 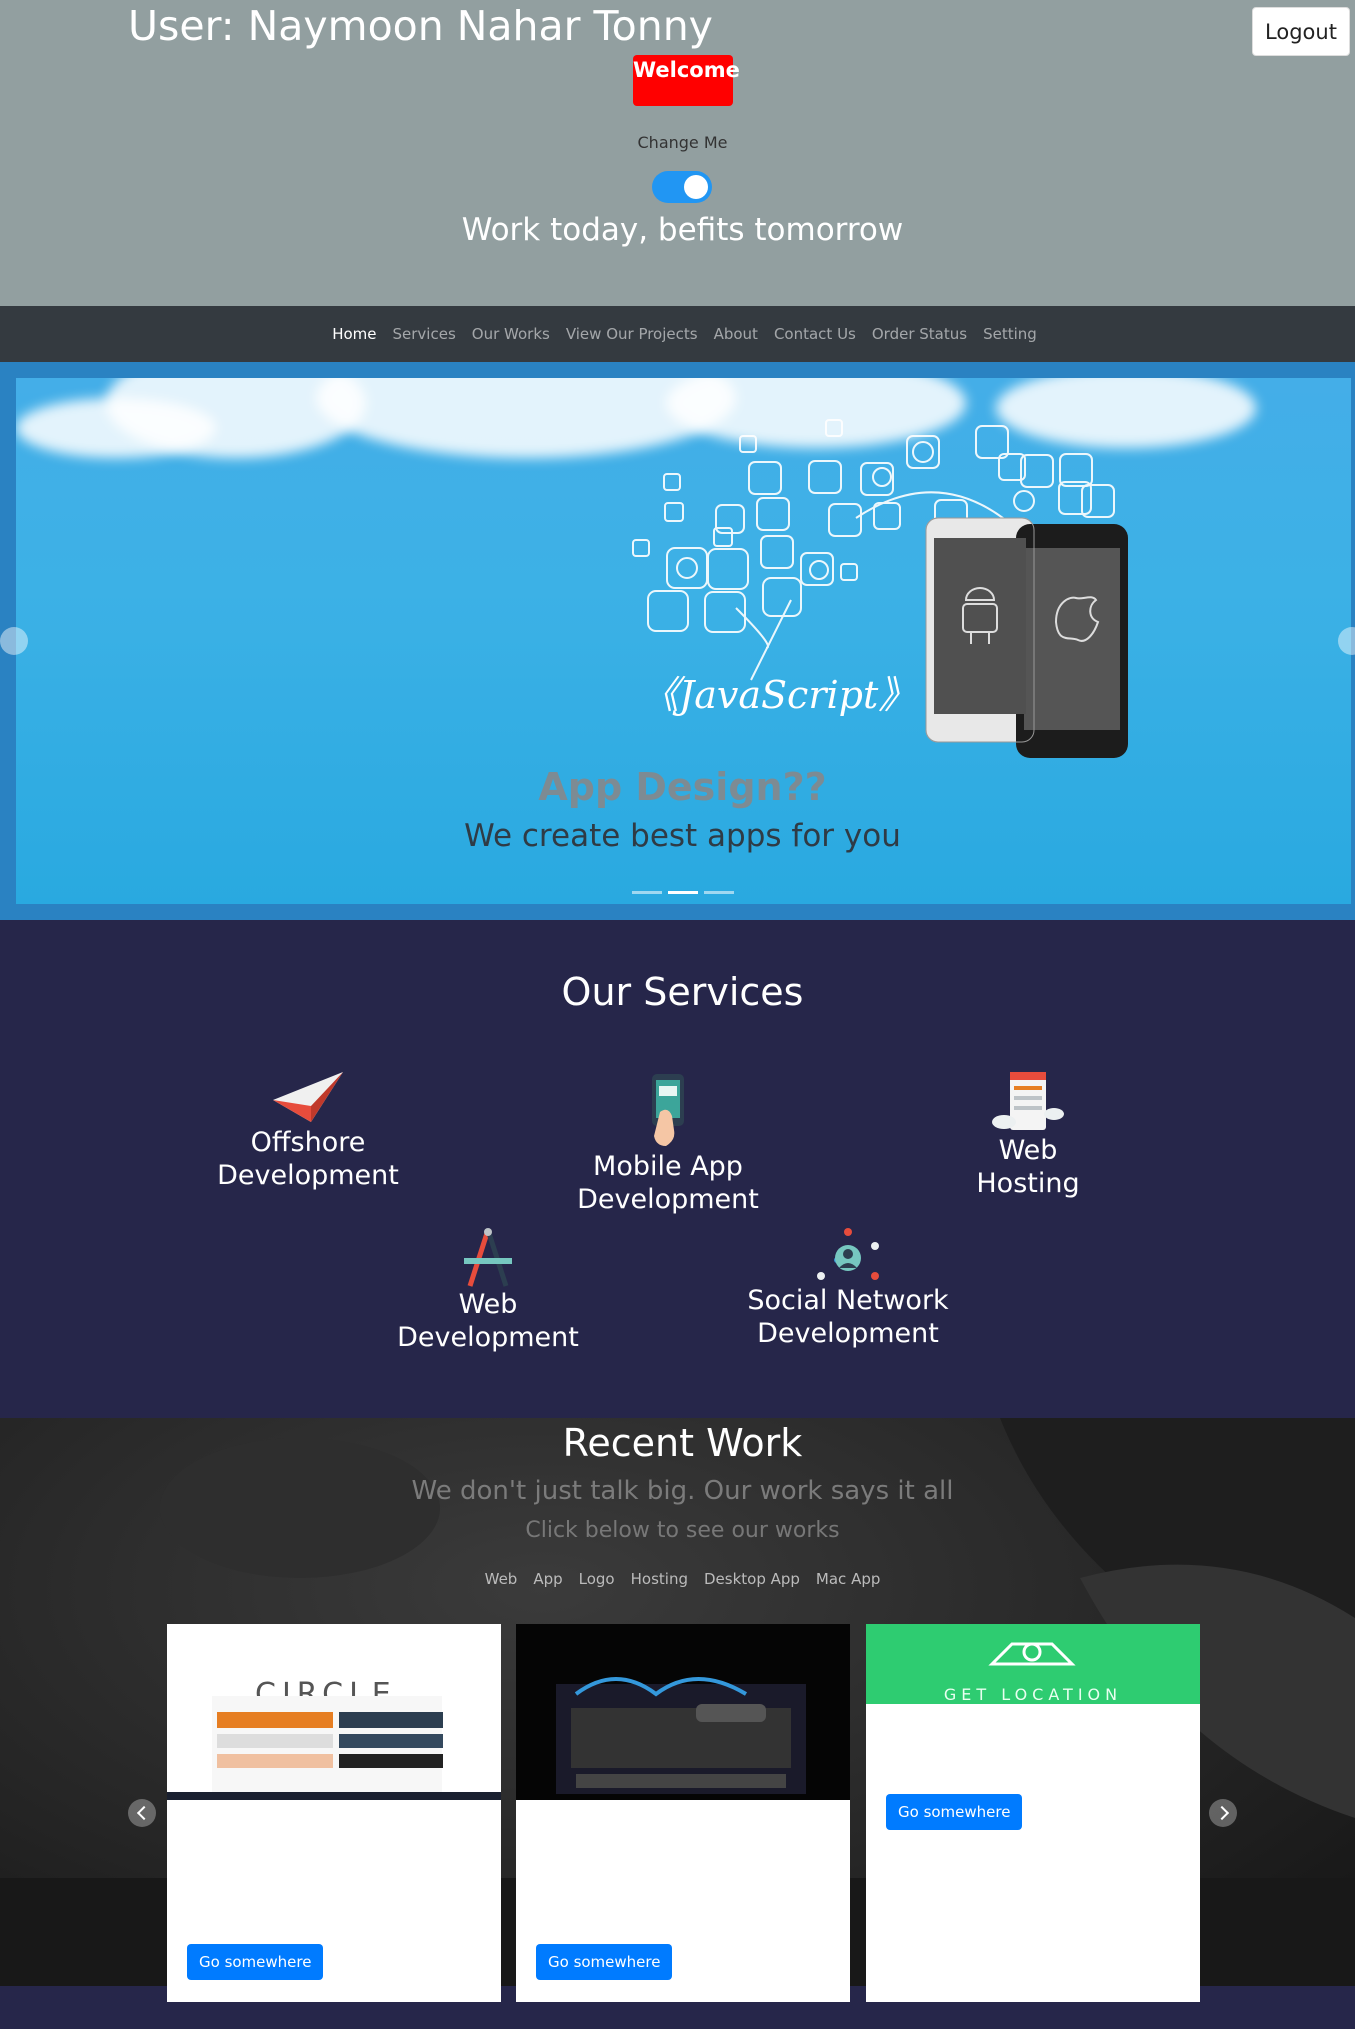 What do you see at coordinates (668, 1166) in the screenshot?
I see `service-label: Mobile App` at bounding box center [668, 1166].